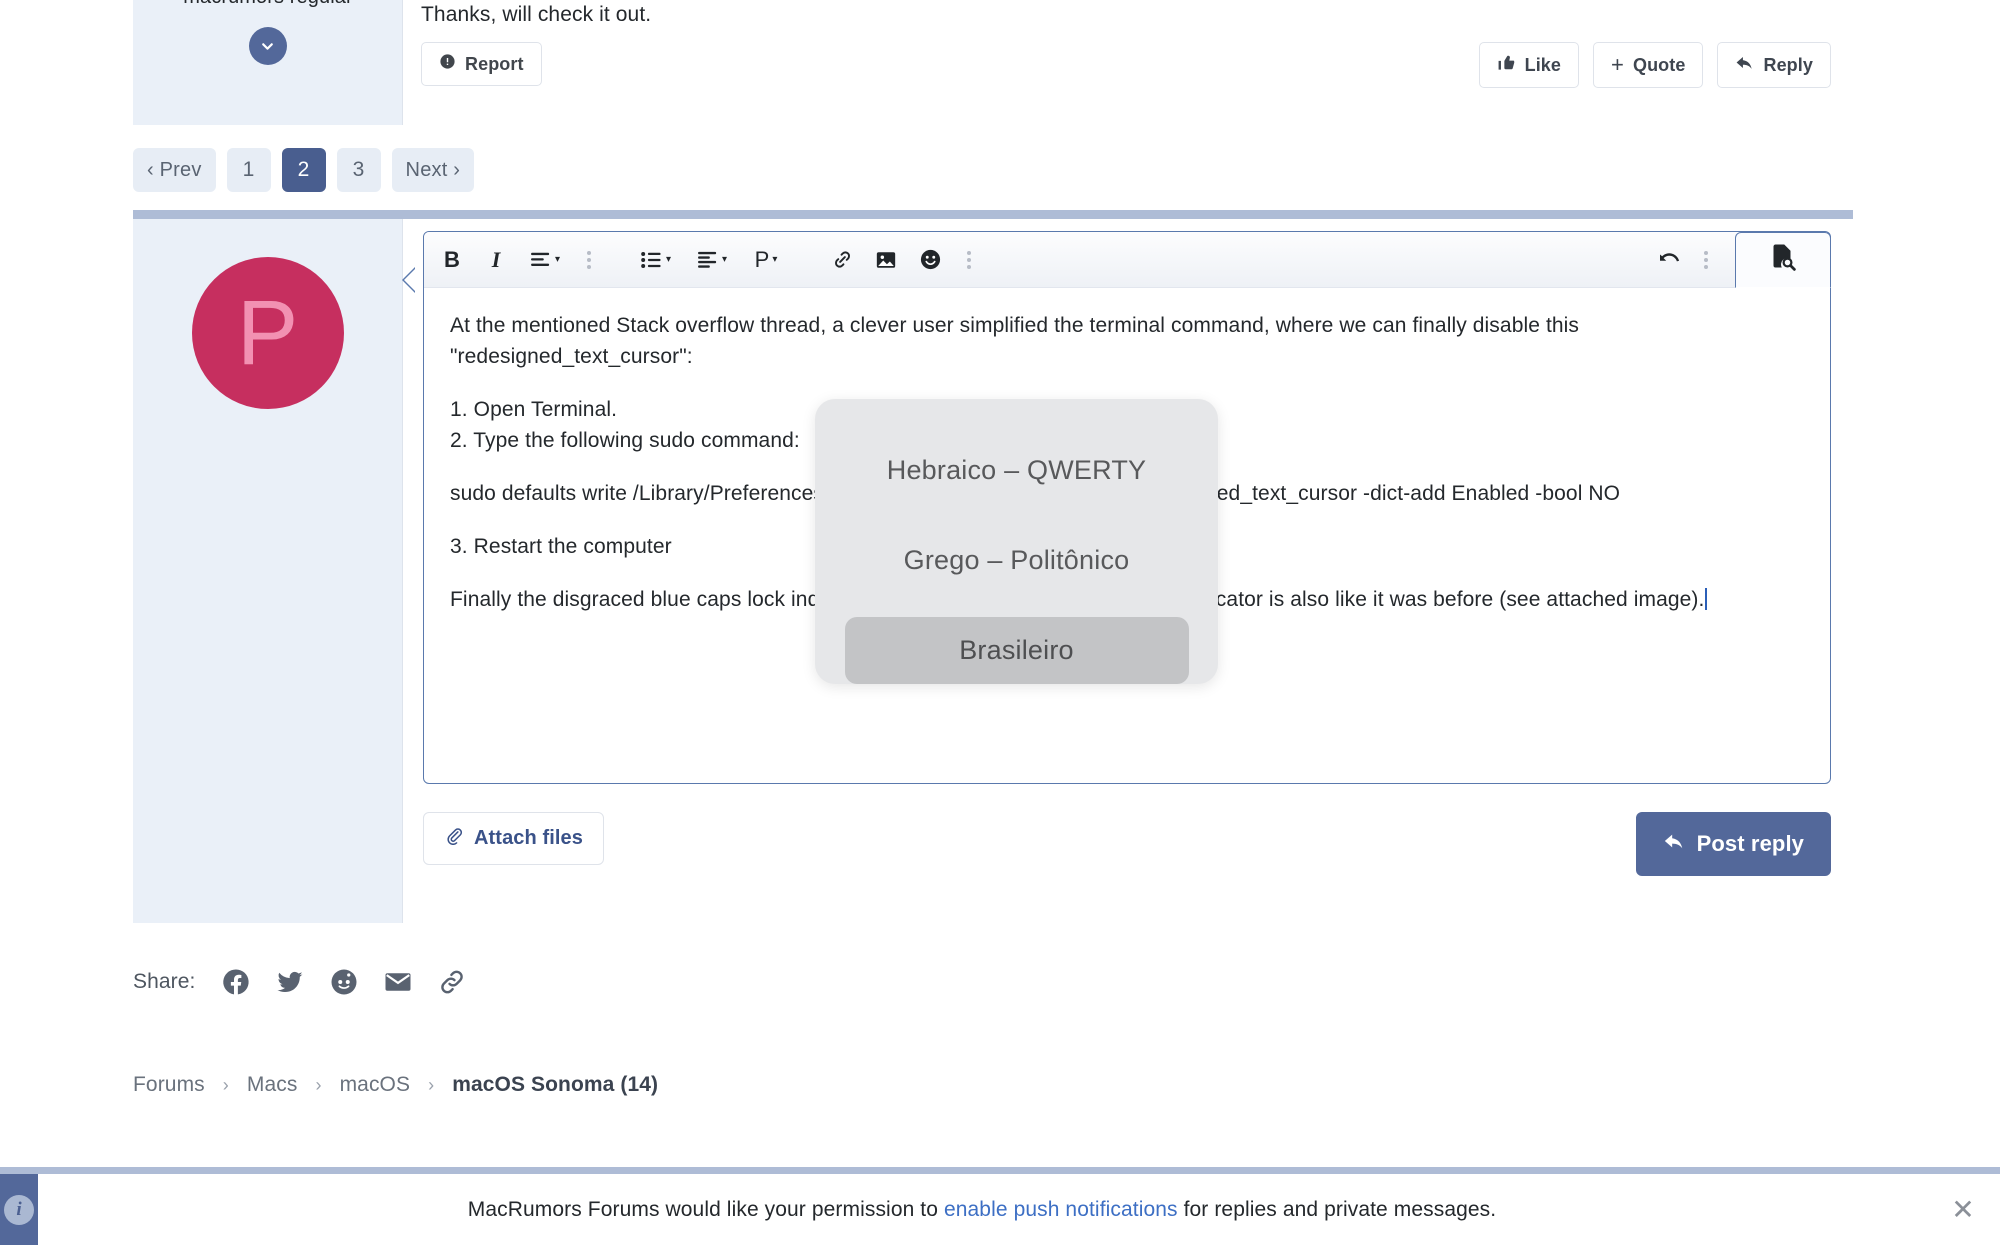 This screenshot has width=2000, height=1245. Describe the element at coordinates (453, 838) in the screenshot. I see `paperclip-icon` at that location.